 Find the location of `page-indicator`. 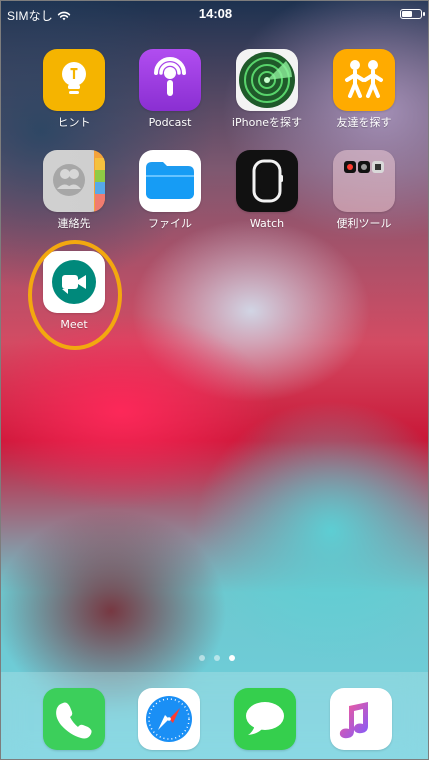

page-indicator is located at coordinates (217, 658).